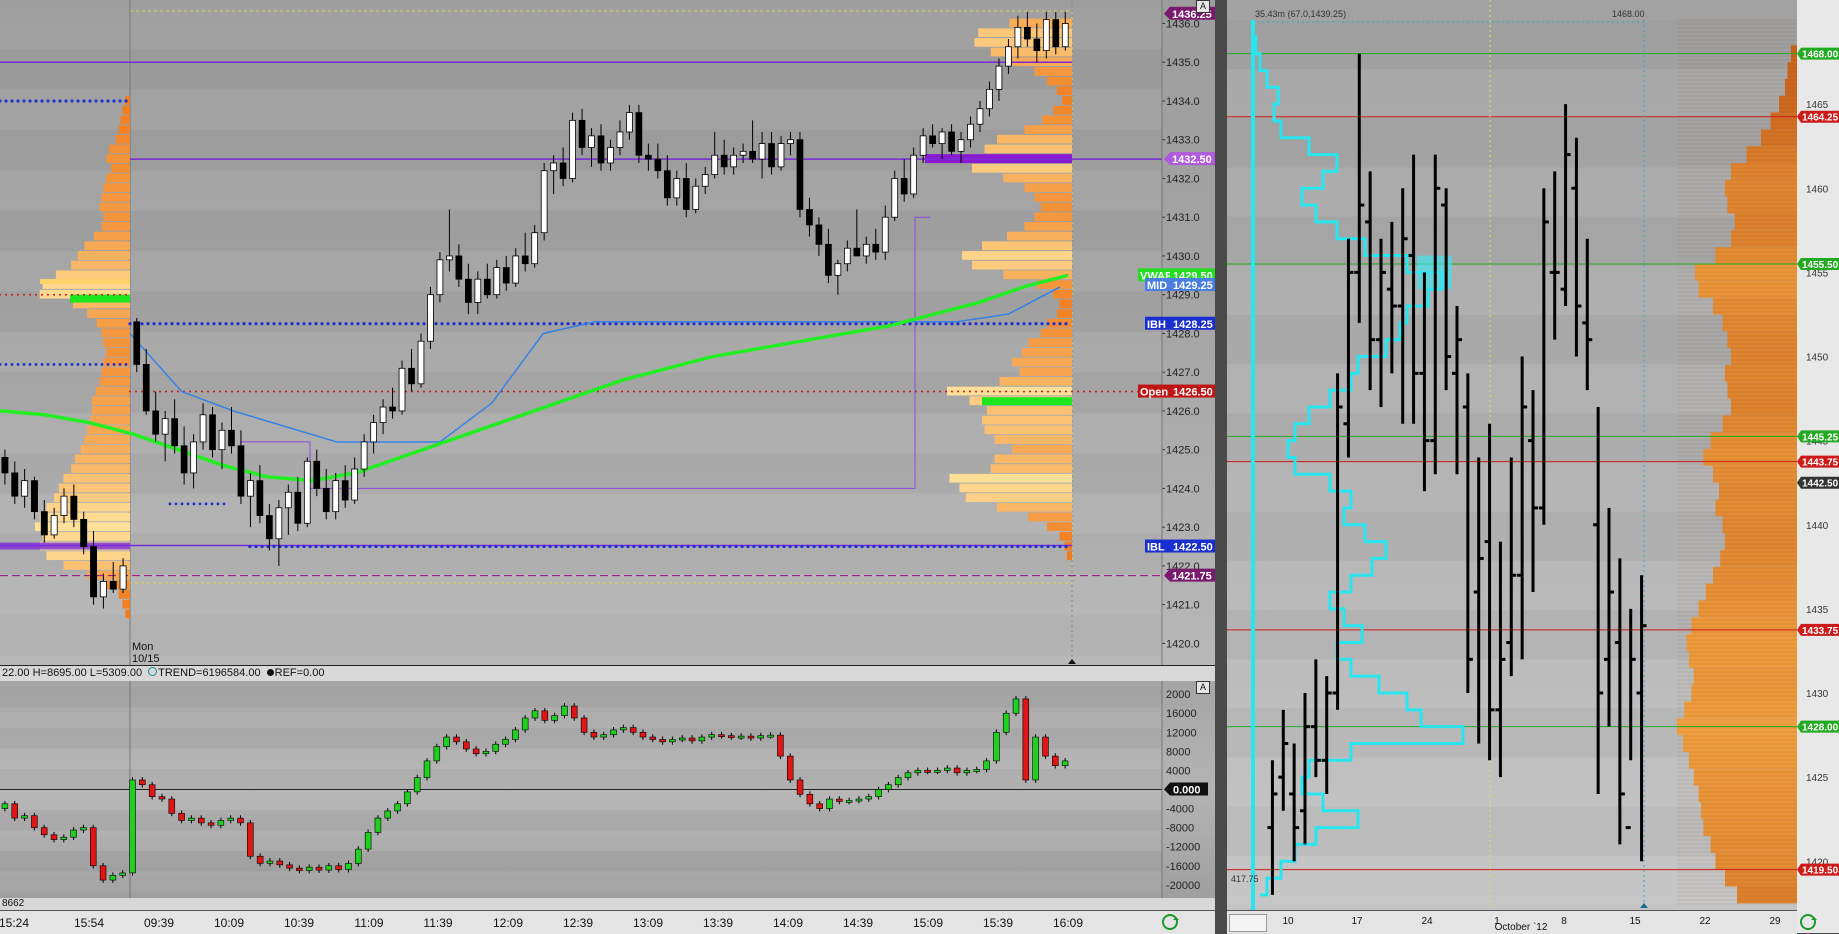 The image size is (1839, 934). Describe the element at coordinates (1186, 789) in the screenshot. I see `osc-zero-marker: 0.000` at that location.